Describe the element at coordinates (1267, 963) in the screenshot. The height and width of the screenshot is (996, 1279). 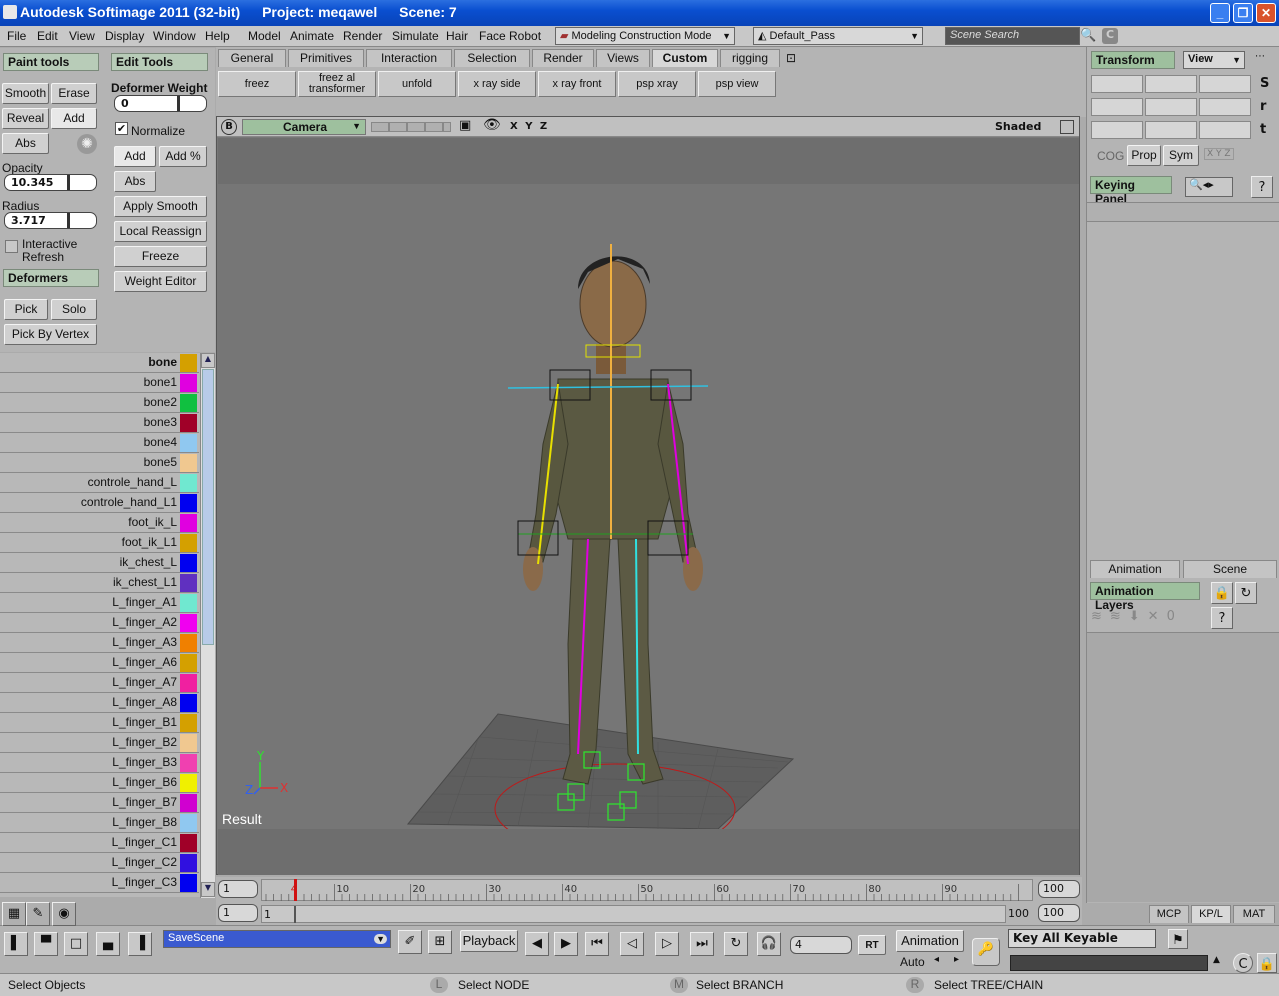
I see `lock-key-icon: 🔒` at that location.